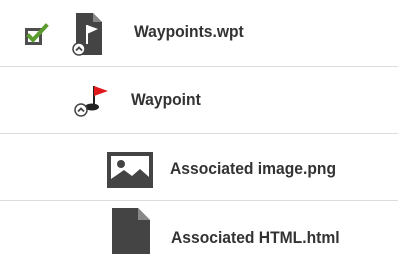 The width and height of the screenshot is (398, 255). I want to click on waypoint-flag-icon, so click(91, 101).